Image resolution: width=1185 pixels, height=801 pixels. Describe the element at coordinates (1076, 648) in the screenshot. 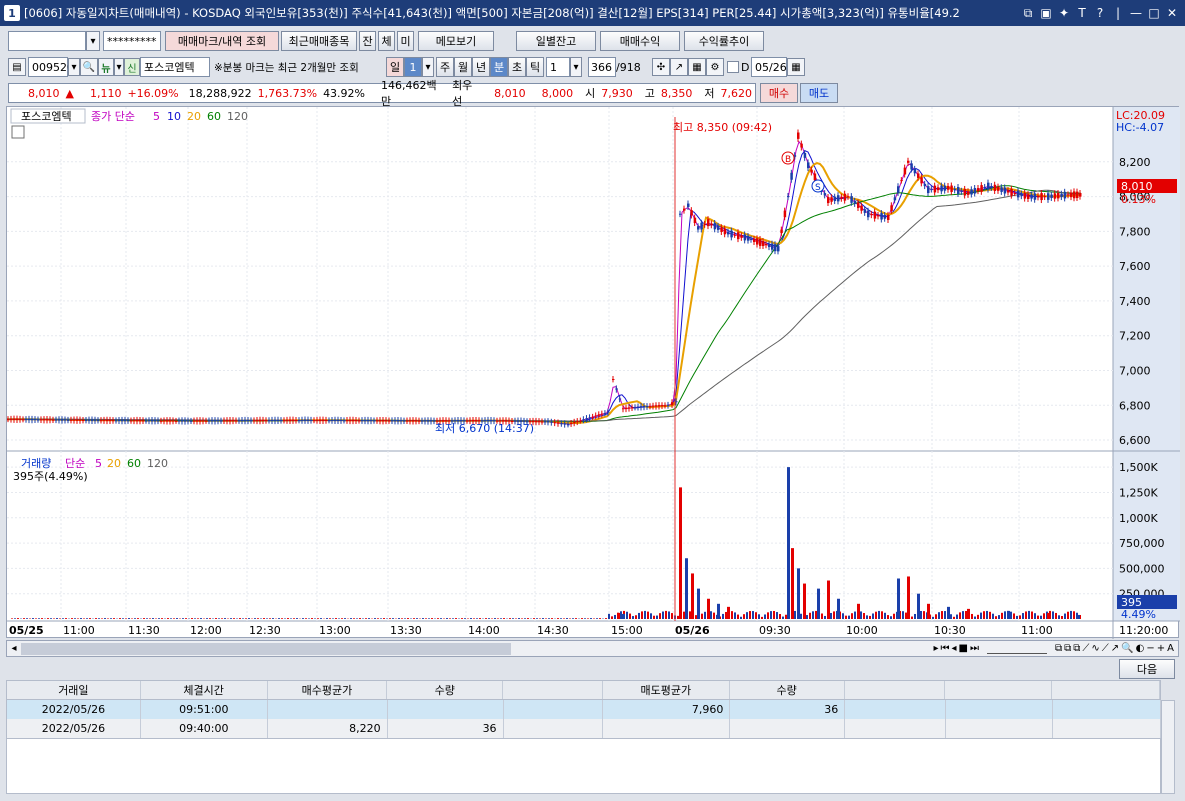

I see `layout3-icon: ⧉` at that location.